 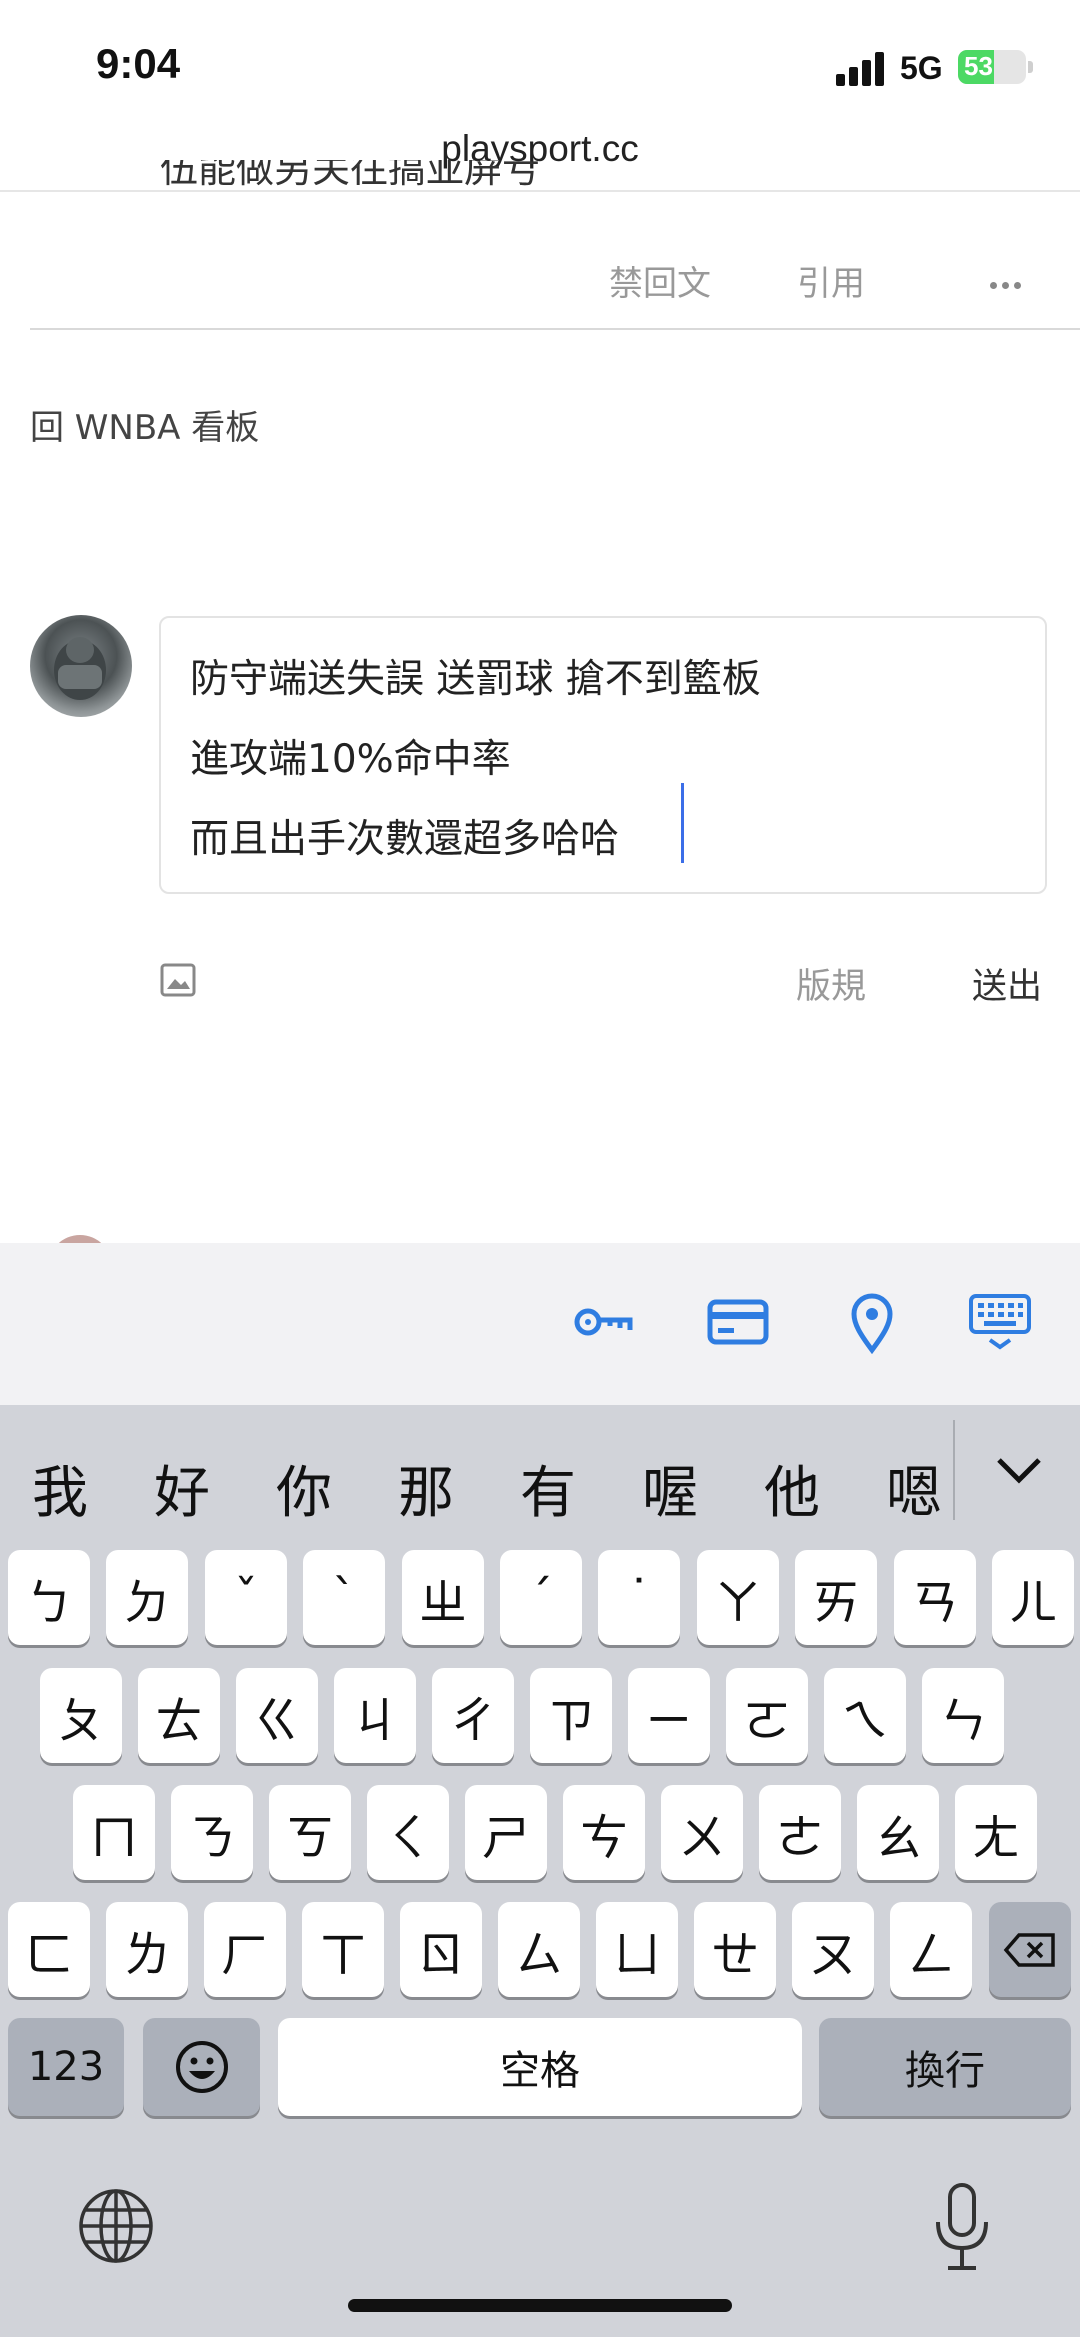 What do you see at coordinates (66, 2067) in the screenshot?
I see `numbers-key: 123` at bounding box center [66, 2067].